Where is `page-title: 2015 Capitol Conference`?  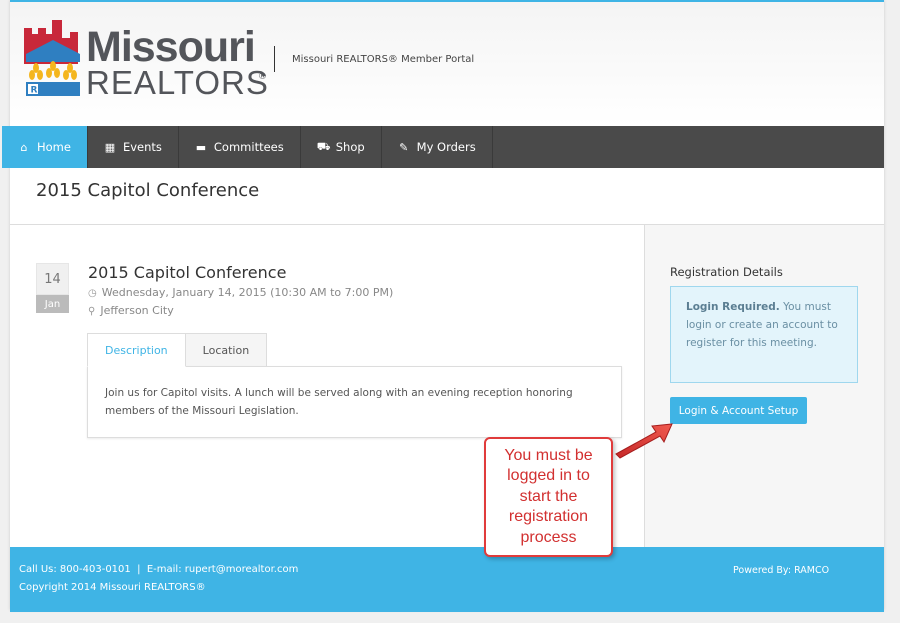 page-title: 2015 Capitol Conference is located at coordinates (148, 190).